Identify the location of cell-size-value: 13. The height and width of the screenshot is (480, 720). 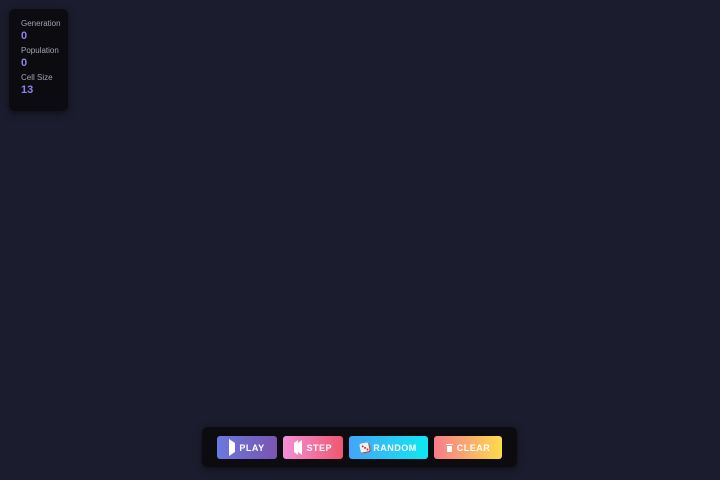
(27, 90).